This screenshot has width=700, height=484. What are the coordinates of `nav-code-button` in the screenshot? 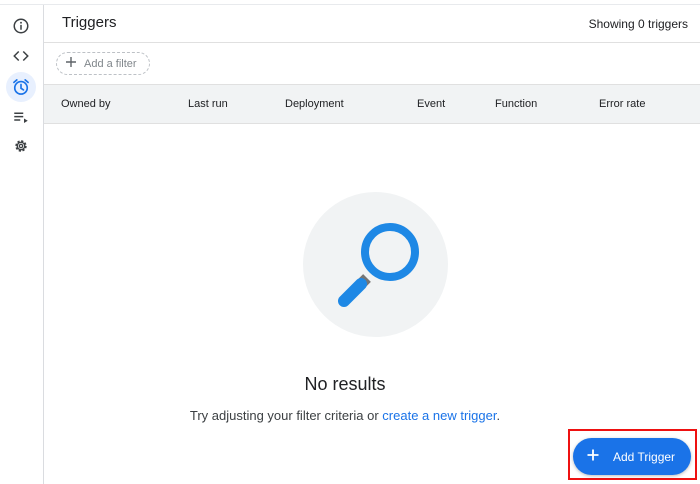 It's located at (21, 56).